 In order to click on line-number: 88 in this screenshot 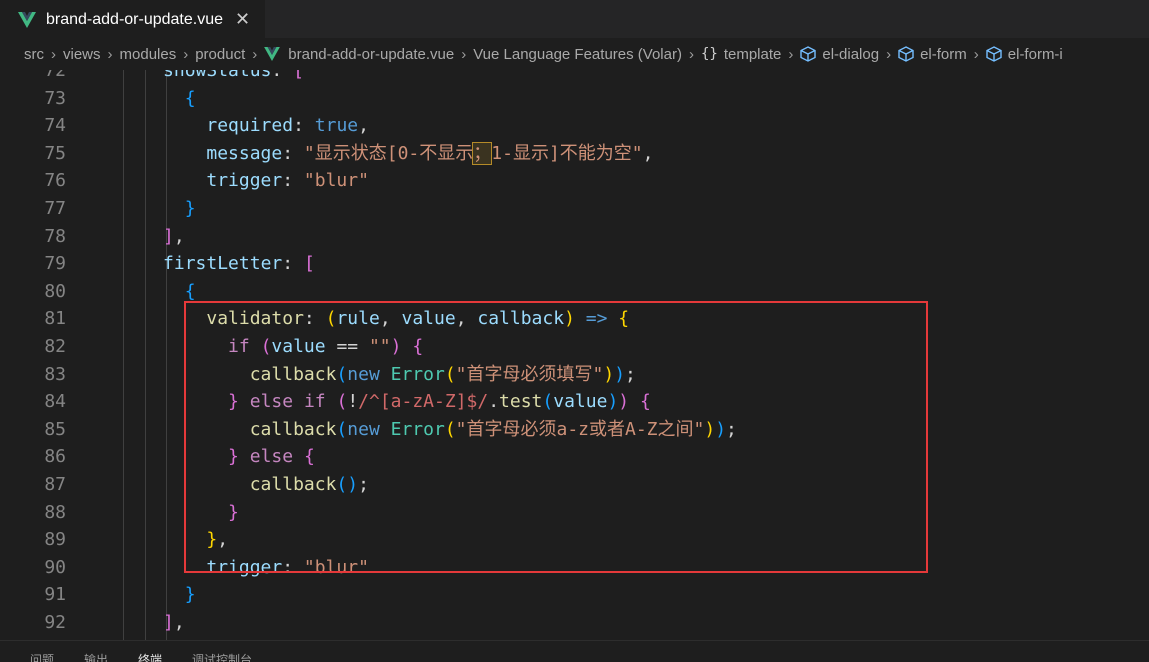, I will do `click(55, 512)`.